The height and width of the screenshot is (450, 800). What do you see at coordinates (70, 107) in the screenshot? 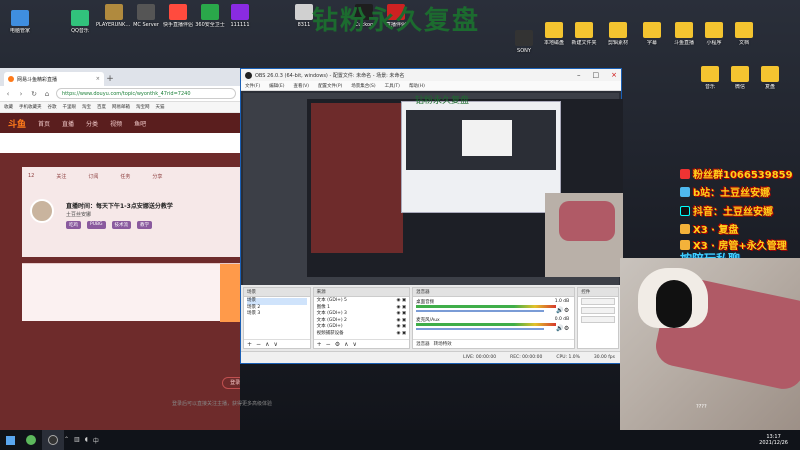
I see `bookmark-item: 千里眼` at bounding box center [70, 107].